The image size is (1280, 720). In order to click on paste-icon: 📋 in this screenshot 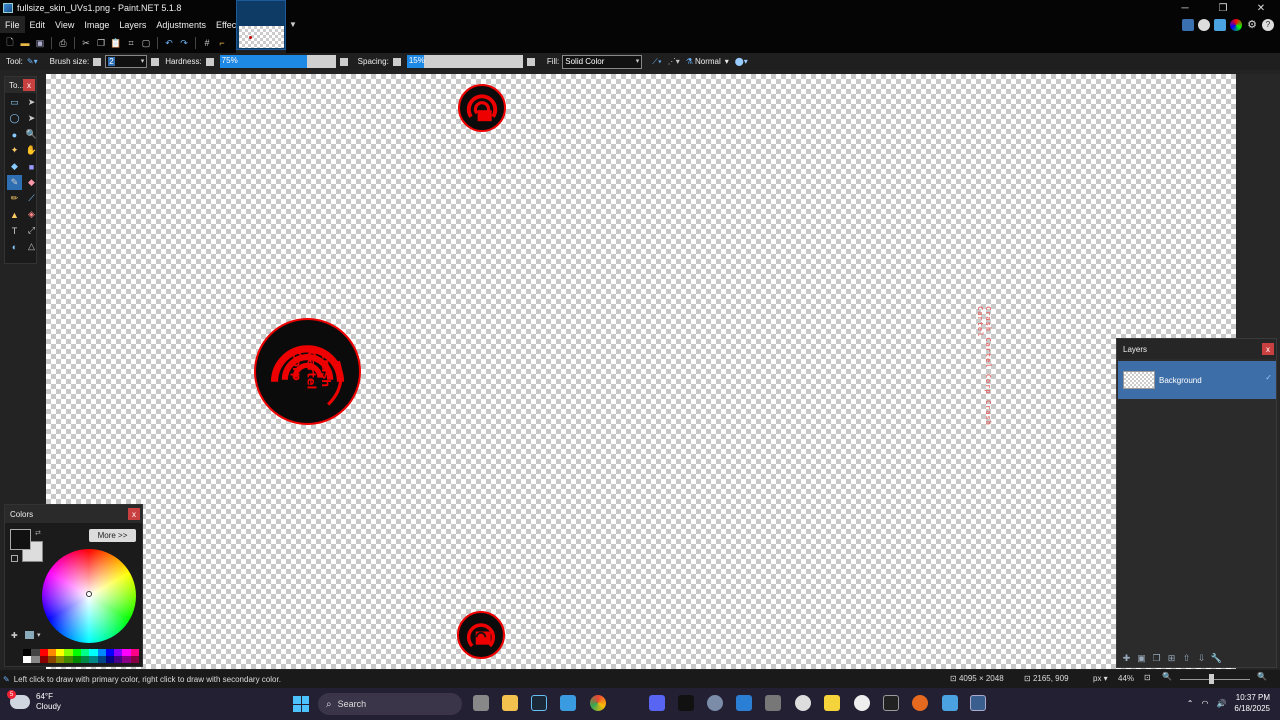, I will do `click(116, 43)`.